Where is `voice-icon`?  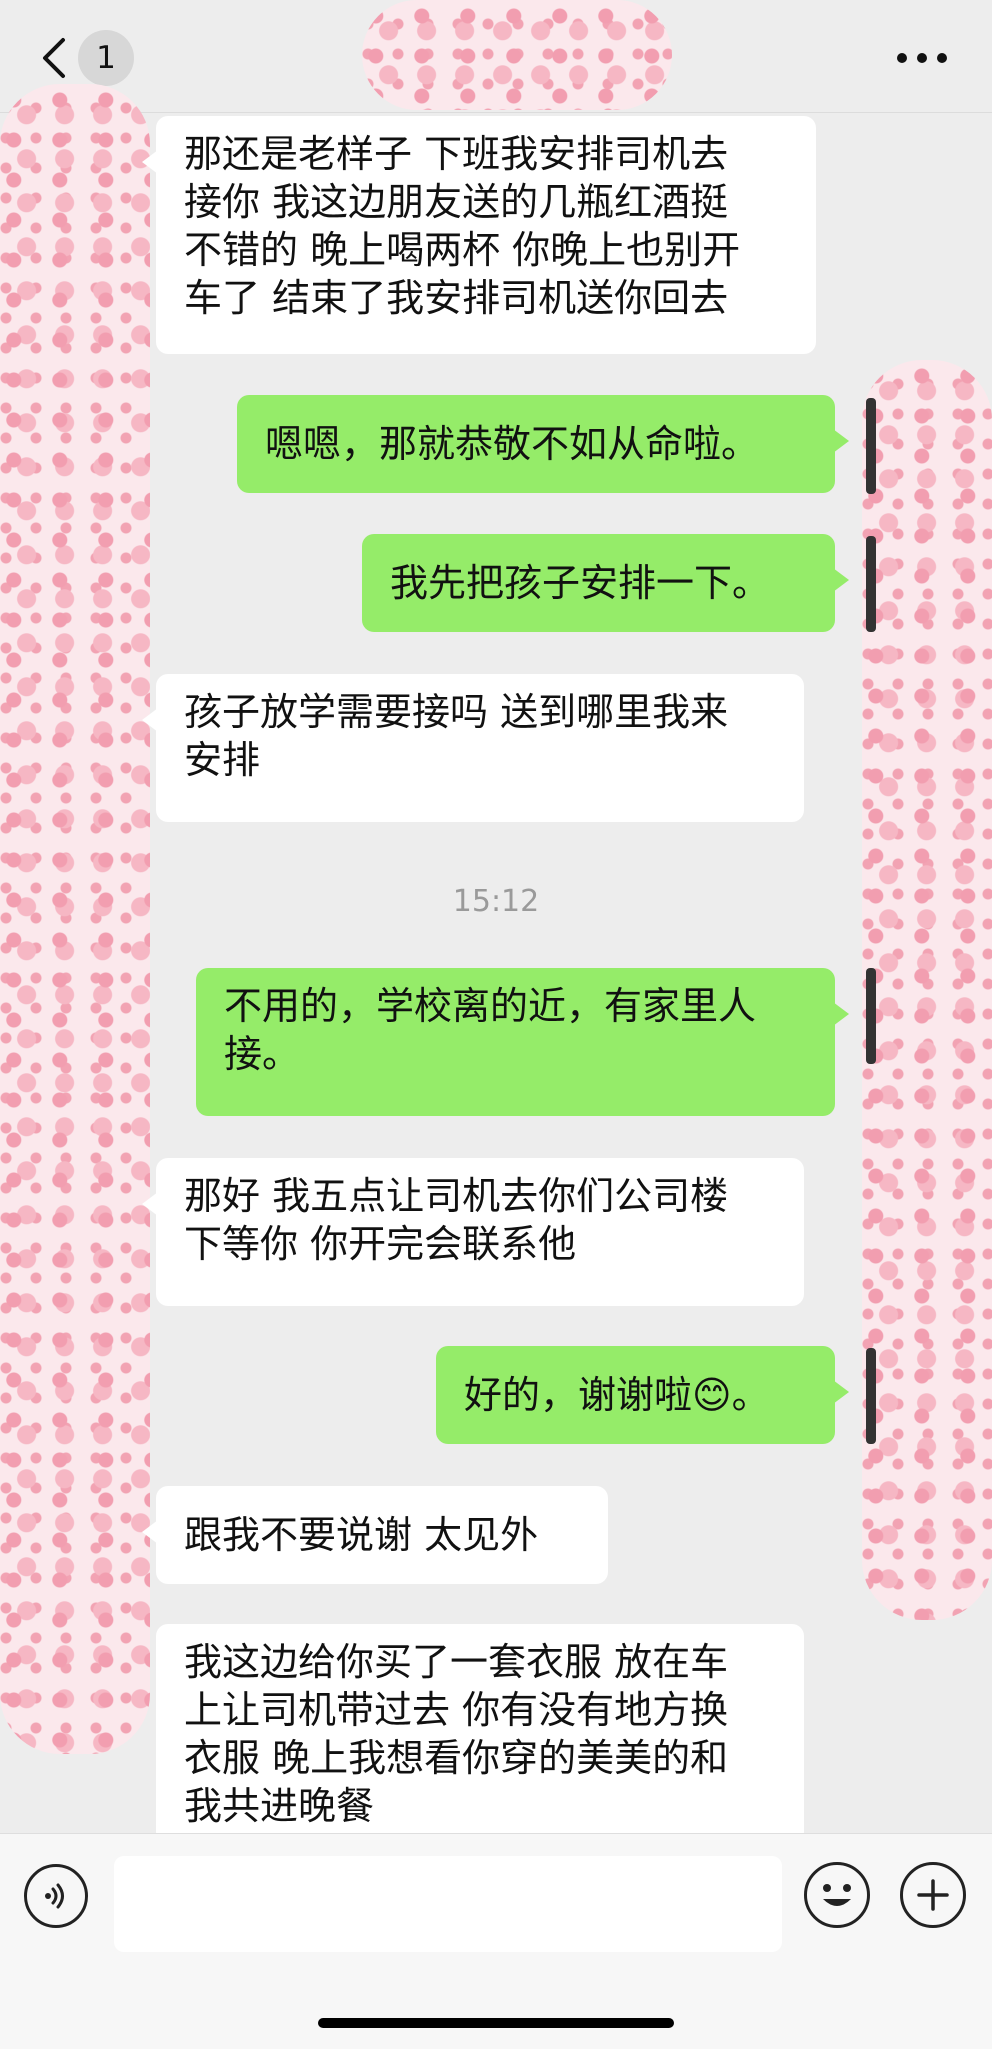 voice-icon is located at coordinates (54, 1896).